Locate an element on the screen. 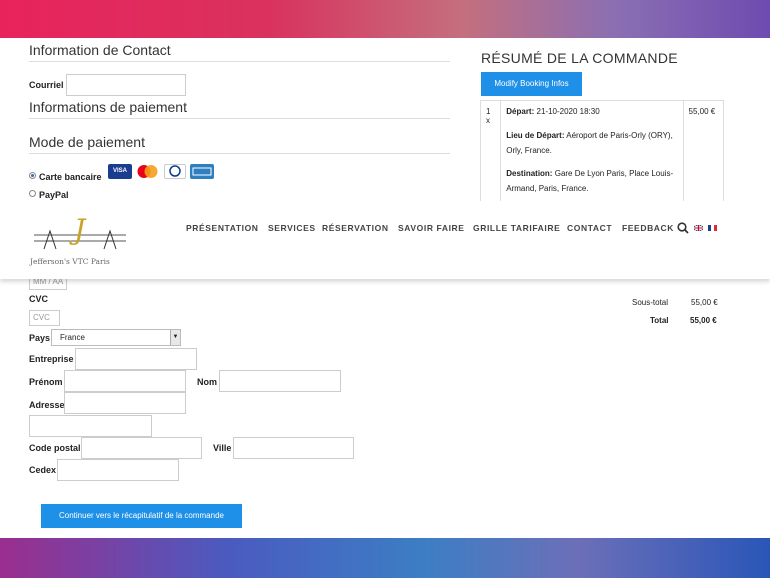 This screenshot has width=770, height=578. depart-value: 21-10-2020 18:30 is located at coordinates (568, 111).